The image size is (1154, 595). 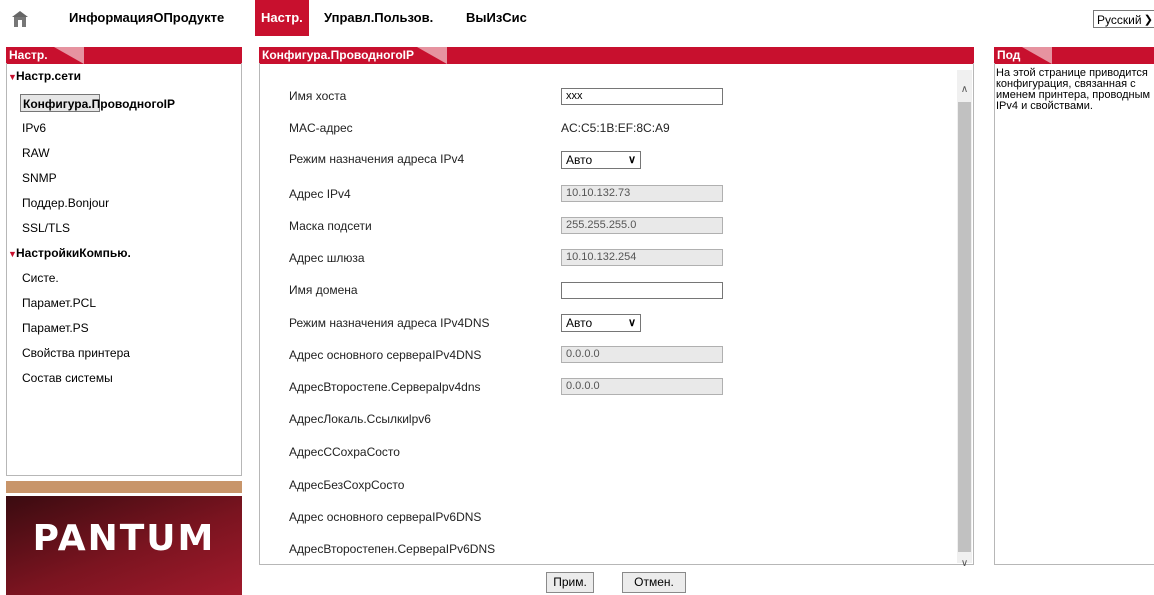 What do you see at coordinates (67, 378) in the screenshot?
I see `menu-item-system-composition: Состав системы` at bounding box center [67, 378].